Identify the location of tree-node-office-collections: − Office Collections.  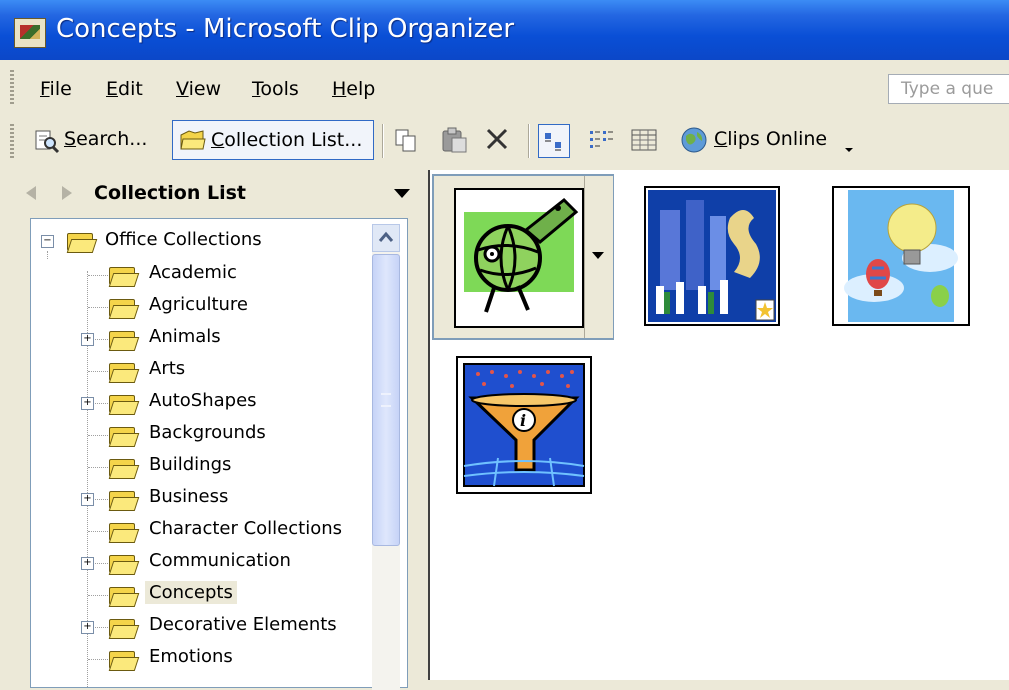
(196, 243).